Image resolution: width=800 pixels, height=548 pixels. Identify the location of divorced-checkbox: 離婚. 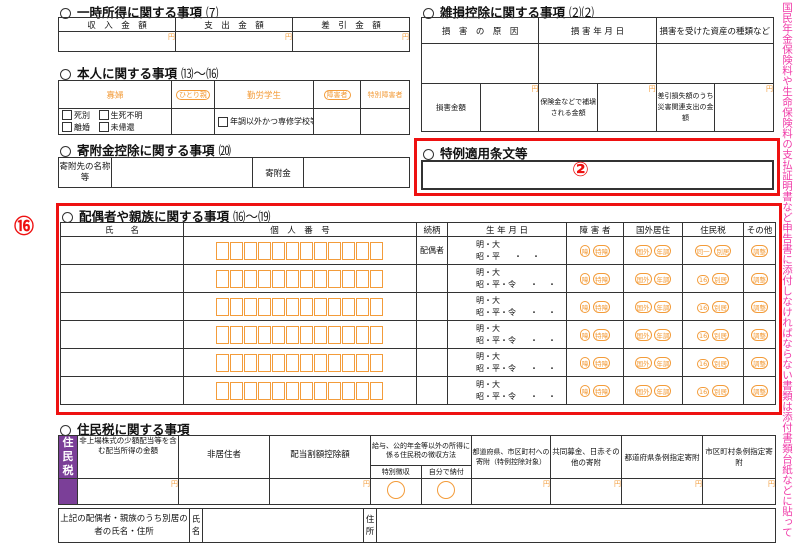
(76, 127).